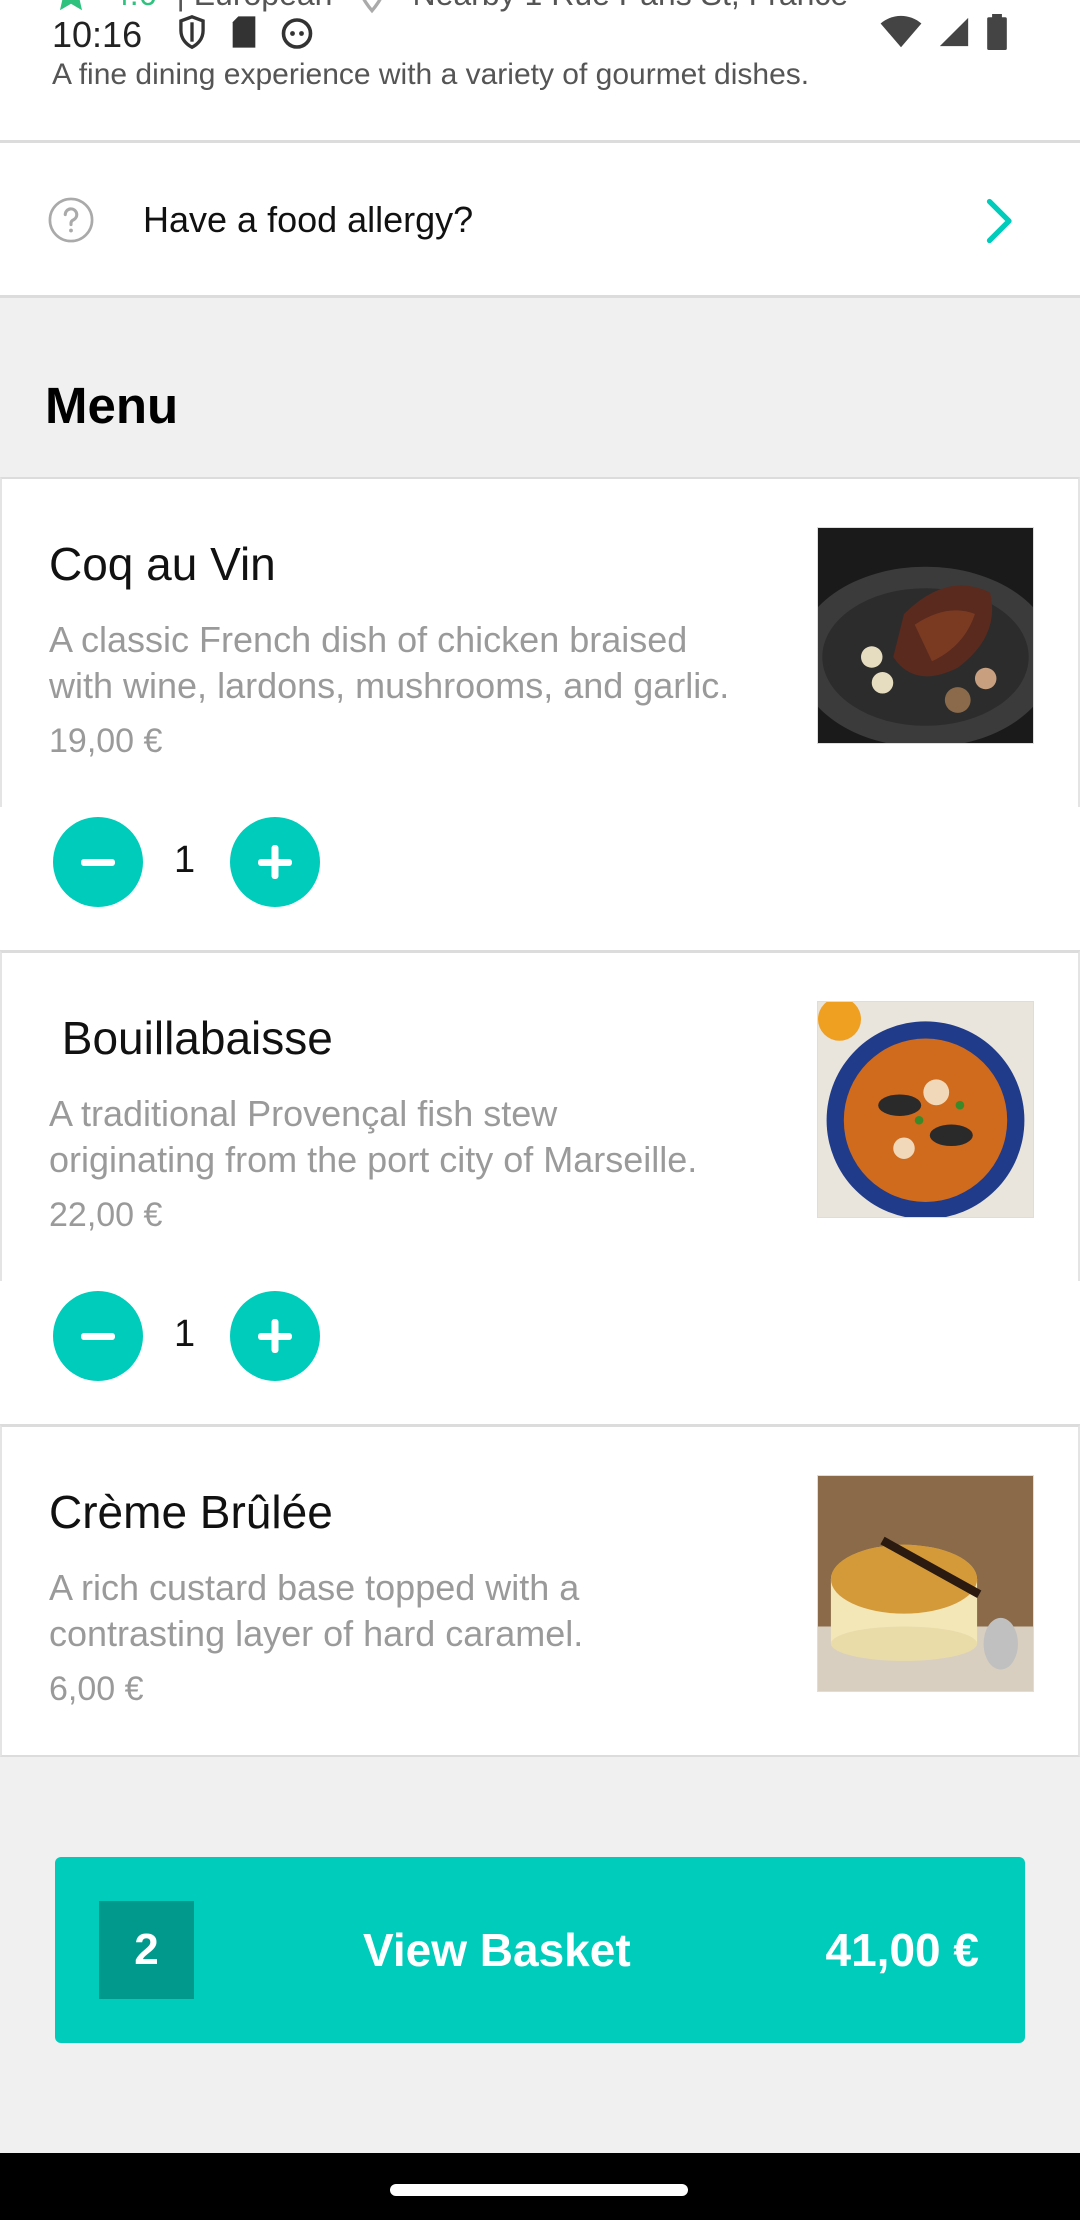 This screenshot has width=1080, height=2220. I want to click on basket-total: 41,00 €, so click(902, 1950).